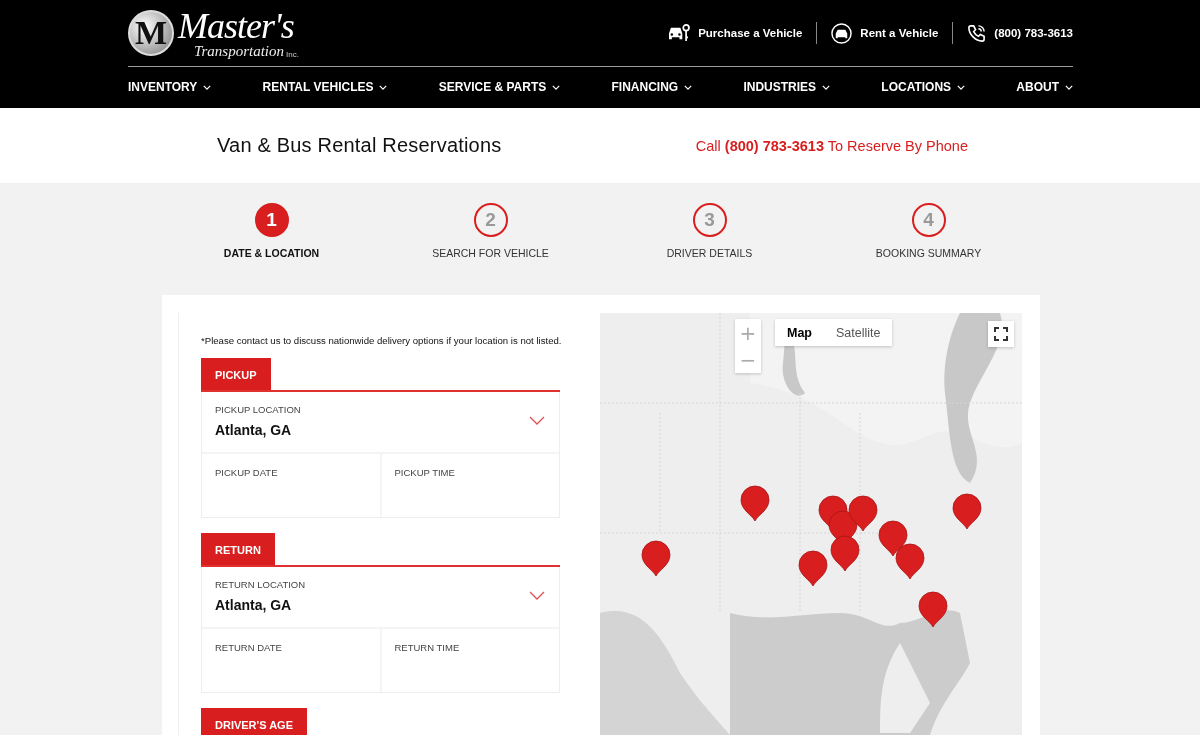 The width and height of the screenshot is (1200, 735). I want to click on top-link: (800) 783-3613, so click(1020, 33).